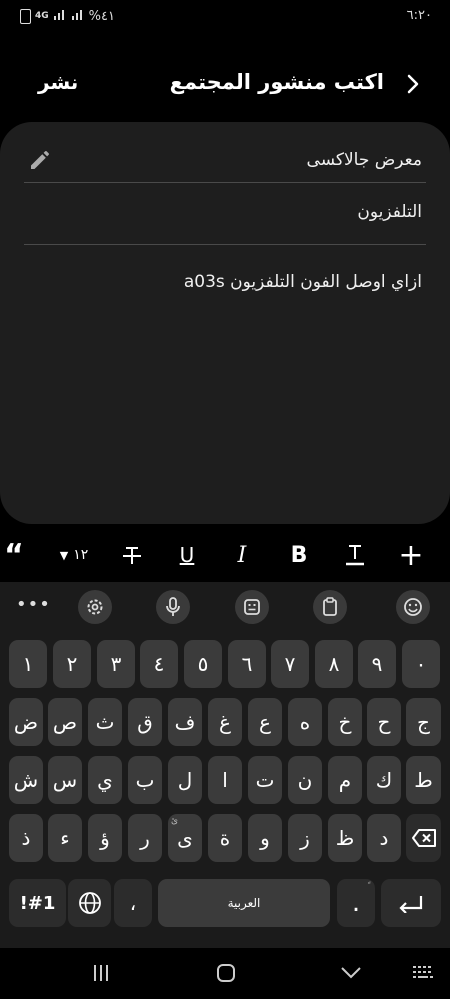  What do you see at coordinates (116, 664) in the screenshot?
I see `key-3: ٣` at bounding box center [116, 664].